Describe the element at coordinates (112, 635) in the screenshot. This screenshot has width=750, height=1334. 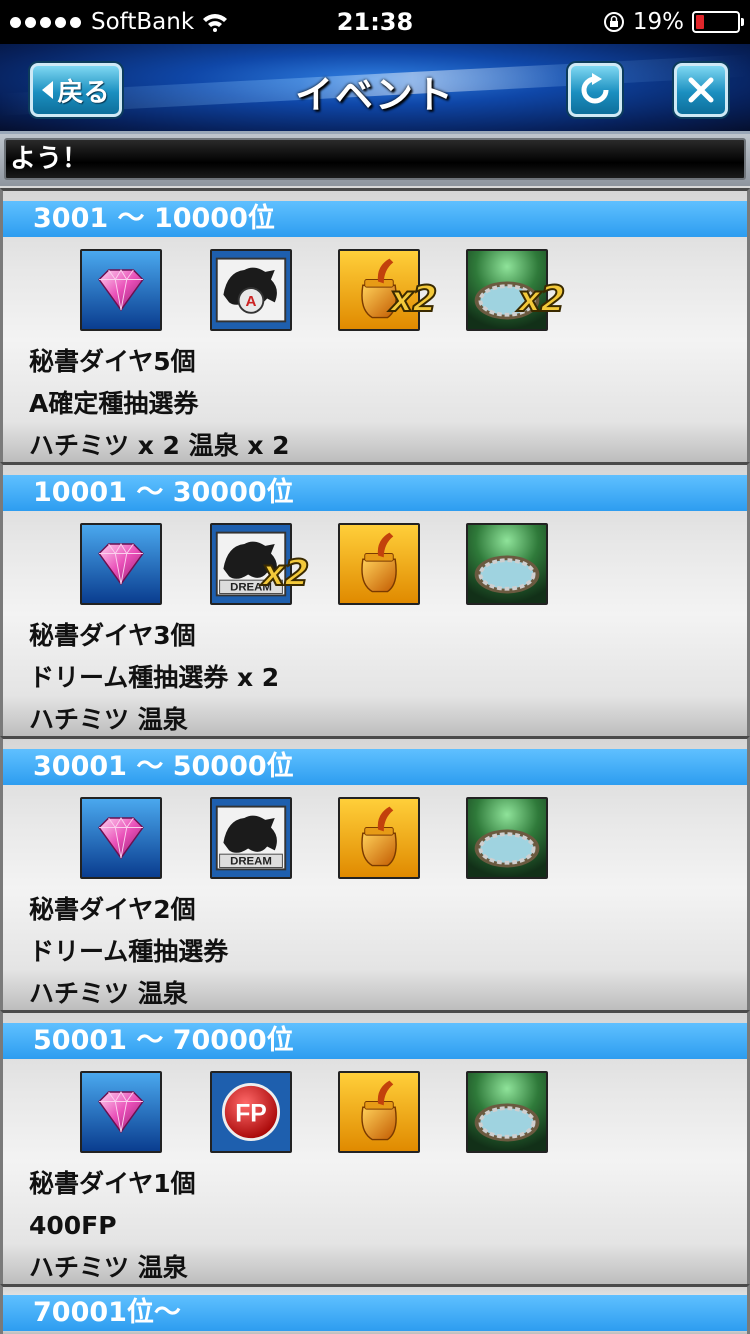
I see `reward-line: 秘書ダイヤ3個` at that location.